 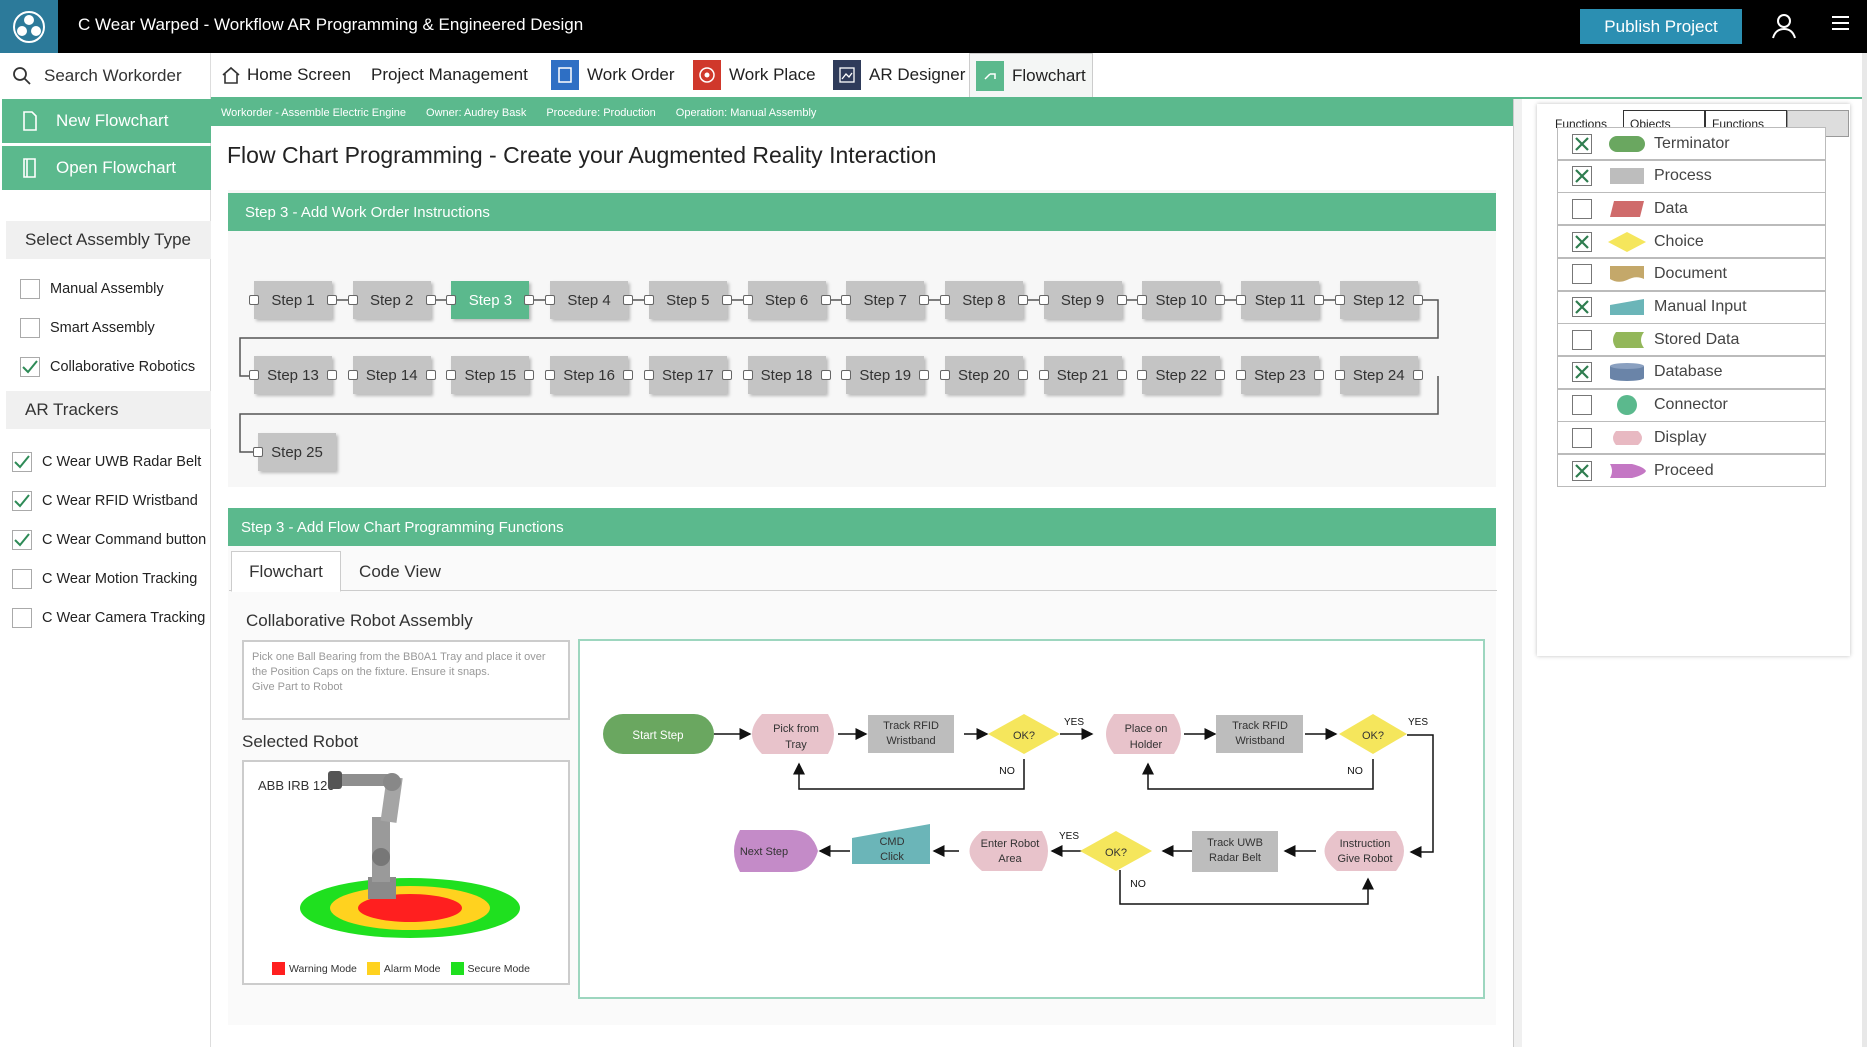 What do you see at coordinates (1691, 470) in the screenshot?
I see `function-proceed: Proceed` at bounding box center [1691, 470].